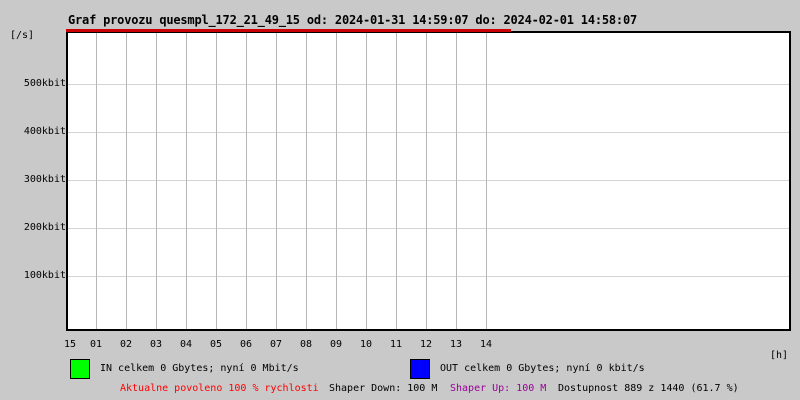 This screenshot has height=400, width=800. Describe the element at coordinates (420, 369) in the screenshot. I see `out-legend-swatch` at that location.